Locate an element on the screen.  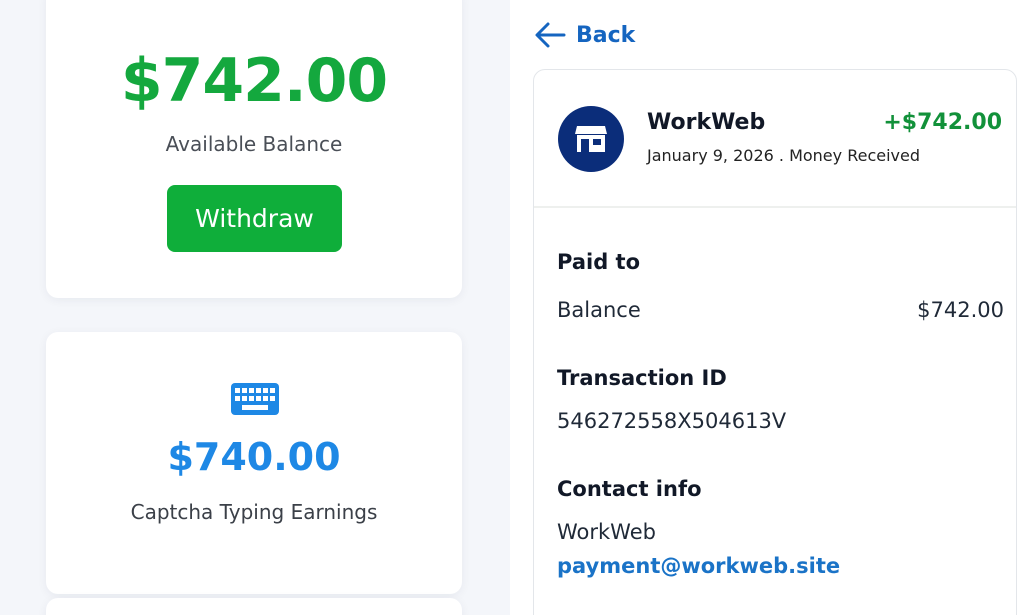
merchant-avatar is located at coordinates (591, 139).